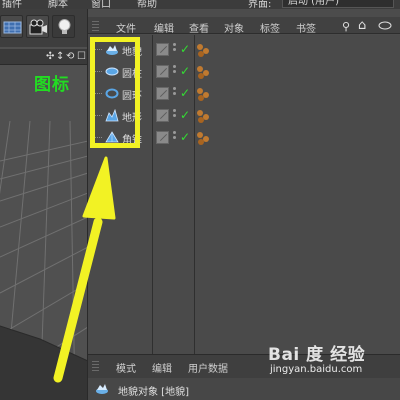 The image size is (400, 400). What do you see at coordinates (63, 26) in the screenshot?
I see `light-button` at bounding box center [63, 26].